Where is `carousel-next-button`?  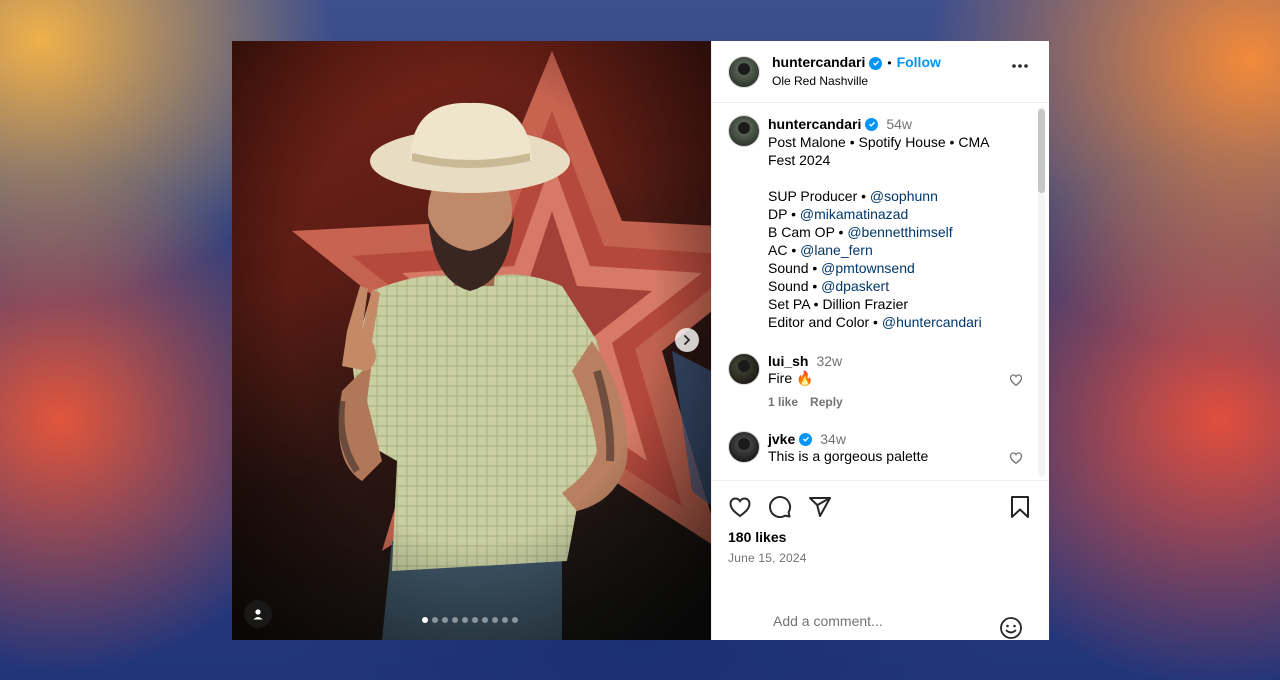
carousel-next-button is located at coordinates (687, 340).